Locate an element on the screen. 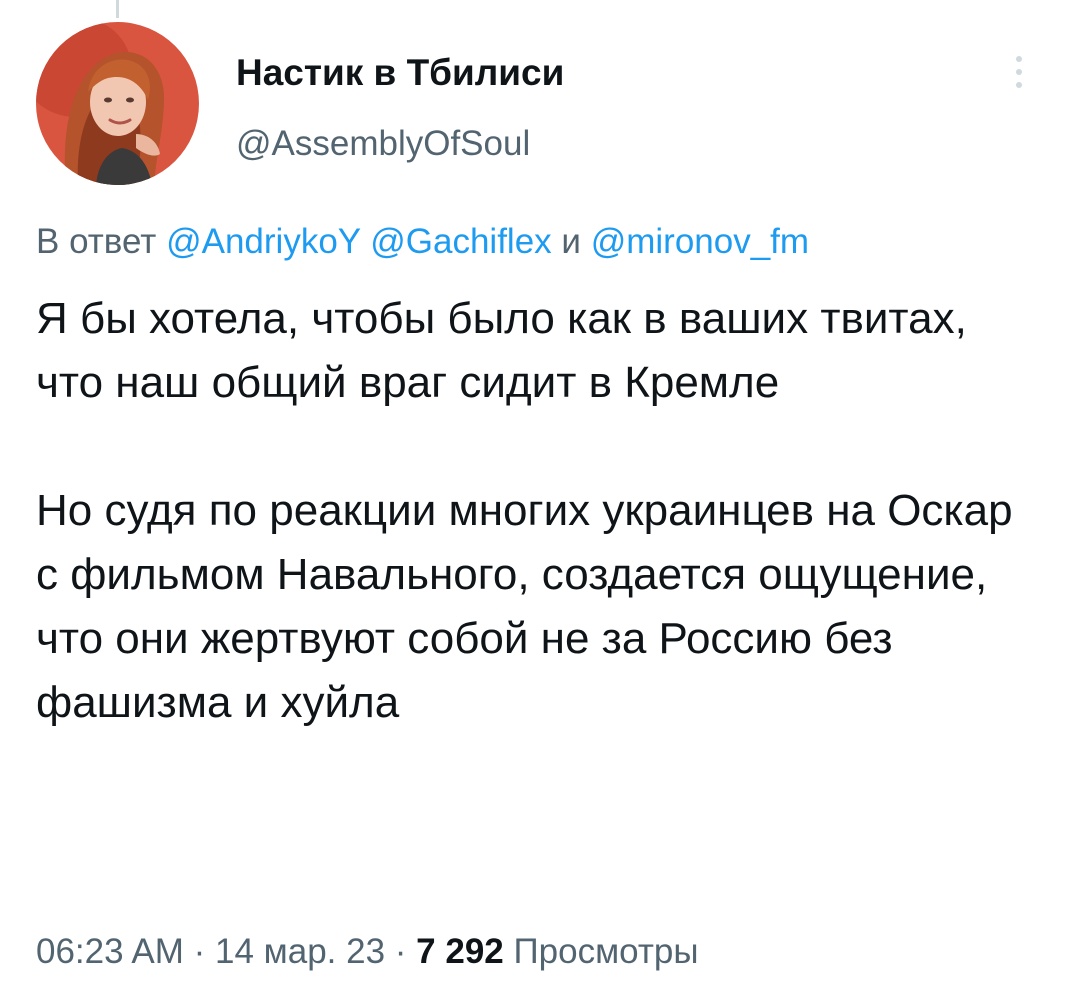 This screenshot has height=996, width=1075. tweet-meta: 06:23 AM · 14 мар. 23 · 7 292 Просмотры is located at coordinates (367, 952).